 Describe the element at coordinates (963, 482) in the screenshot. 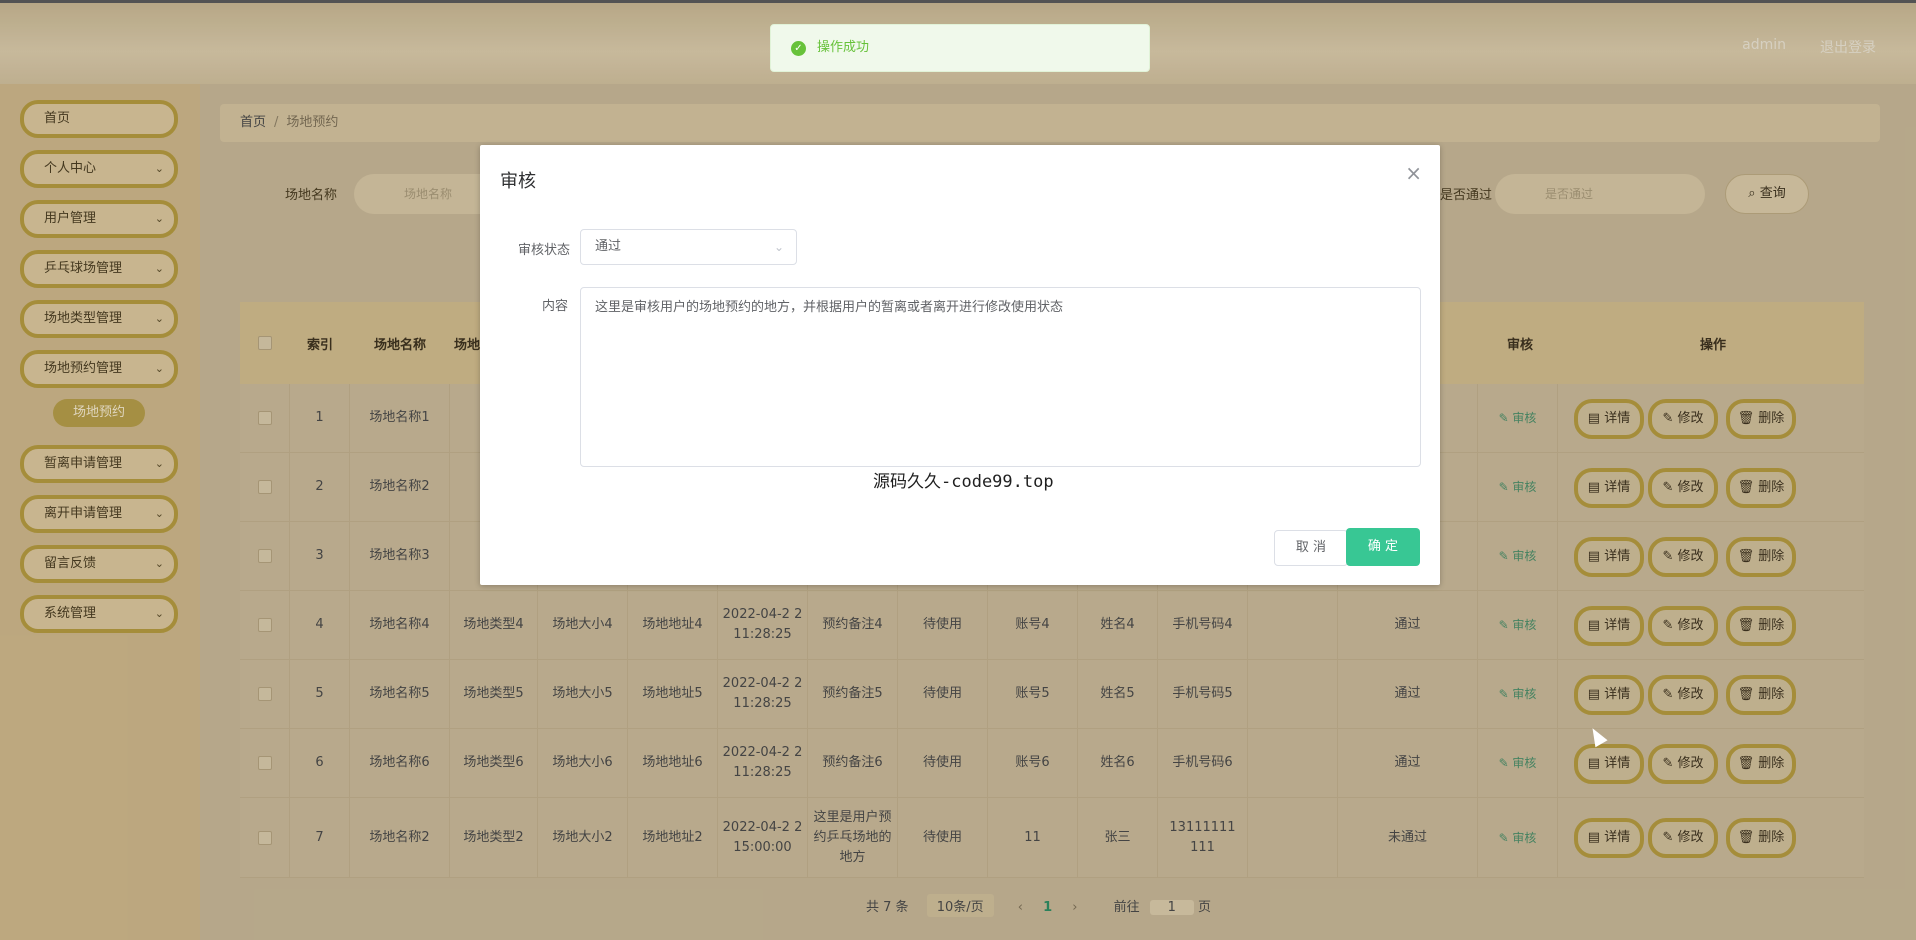

I see `caption-text: 源码久久-code99.top` at that location.